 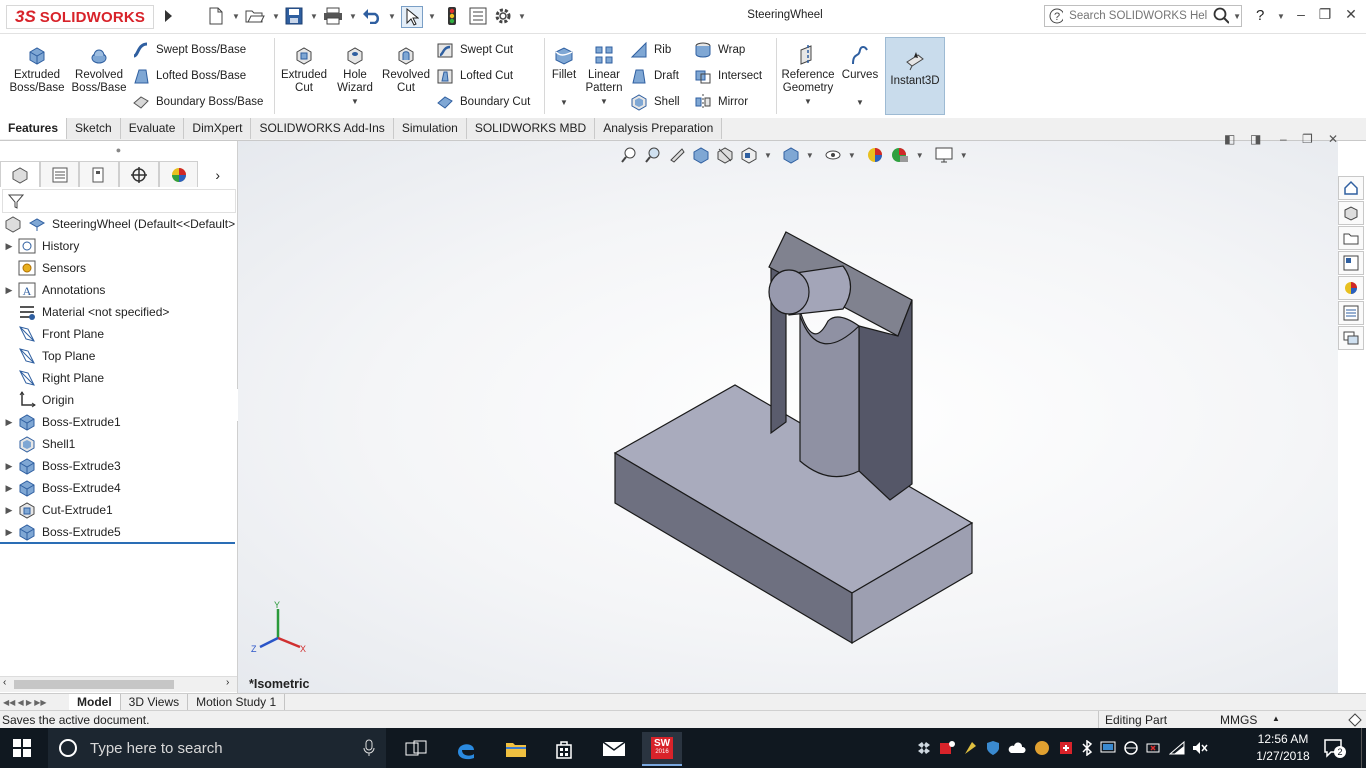 I want to click on show-desktop-button, so click(x=1363, y=748).